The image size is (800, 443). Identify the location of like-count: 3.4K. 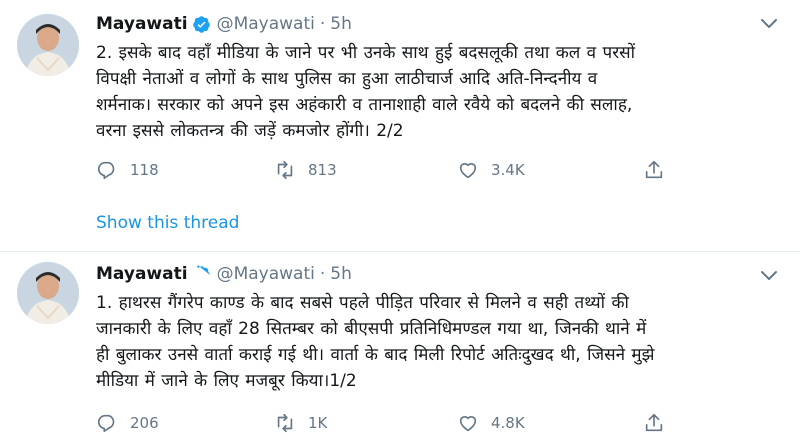
(508, 170).